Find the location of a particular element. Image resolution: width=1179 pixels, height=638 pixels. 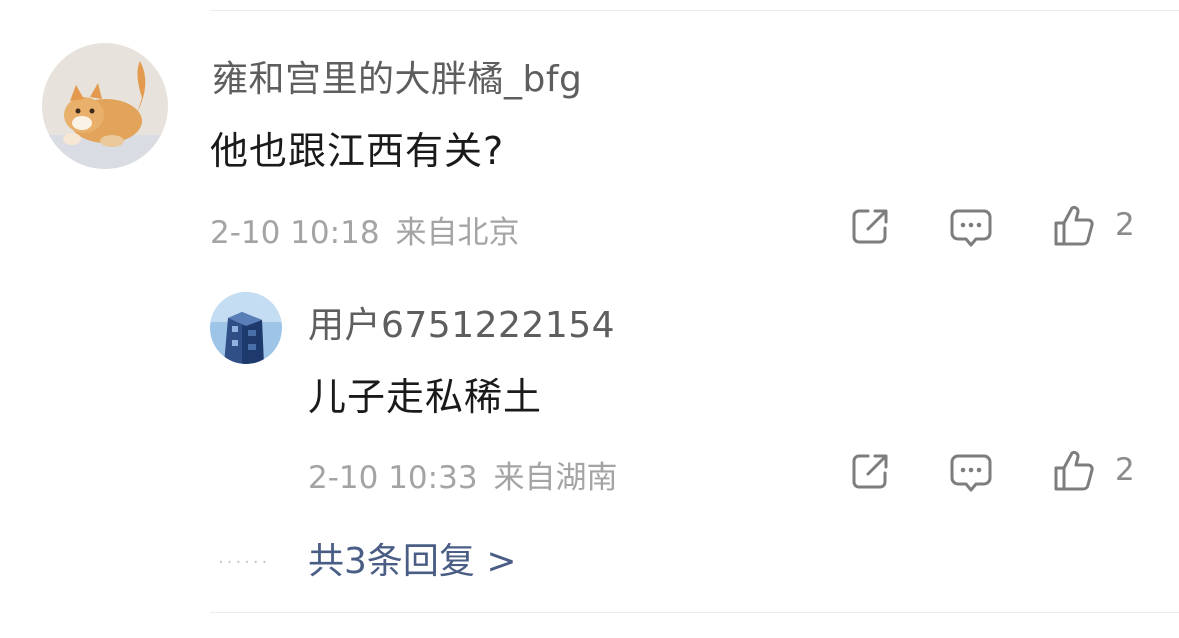

reply-location: 来自湖南 is located at coordinates (555, 478).